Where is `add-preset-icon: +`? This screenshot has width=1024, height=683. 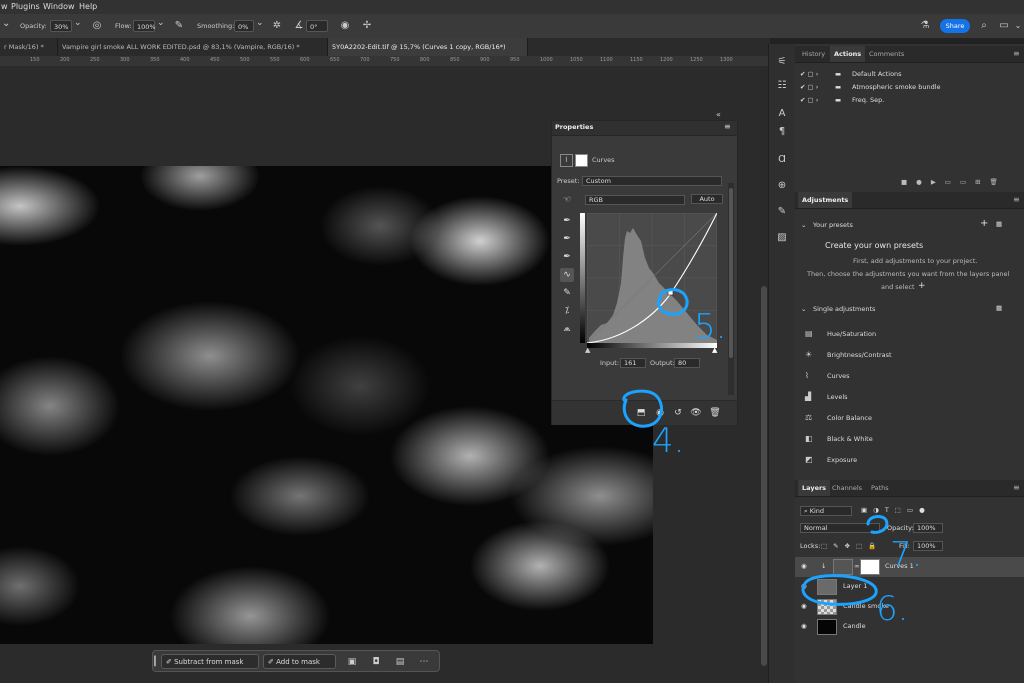
add-preset-icon: + is located at coordinates (984, 223).